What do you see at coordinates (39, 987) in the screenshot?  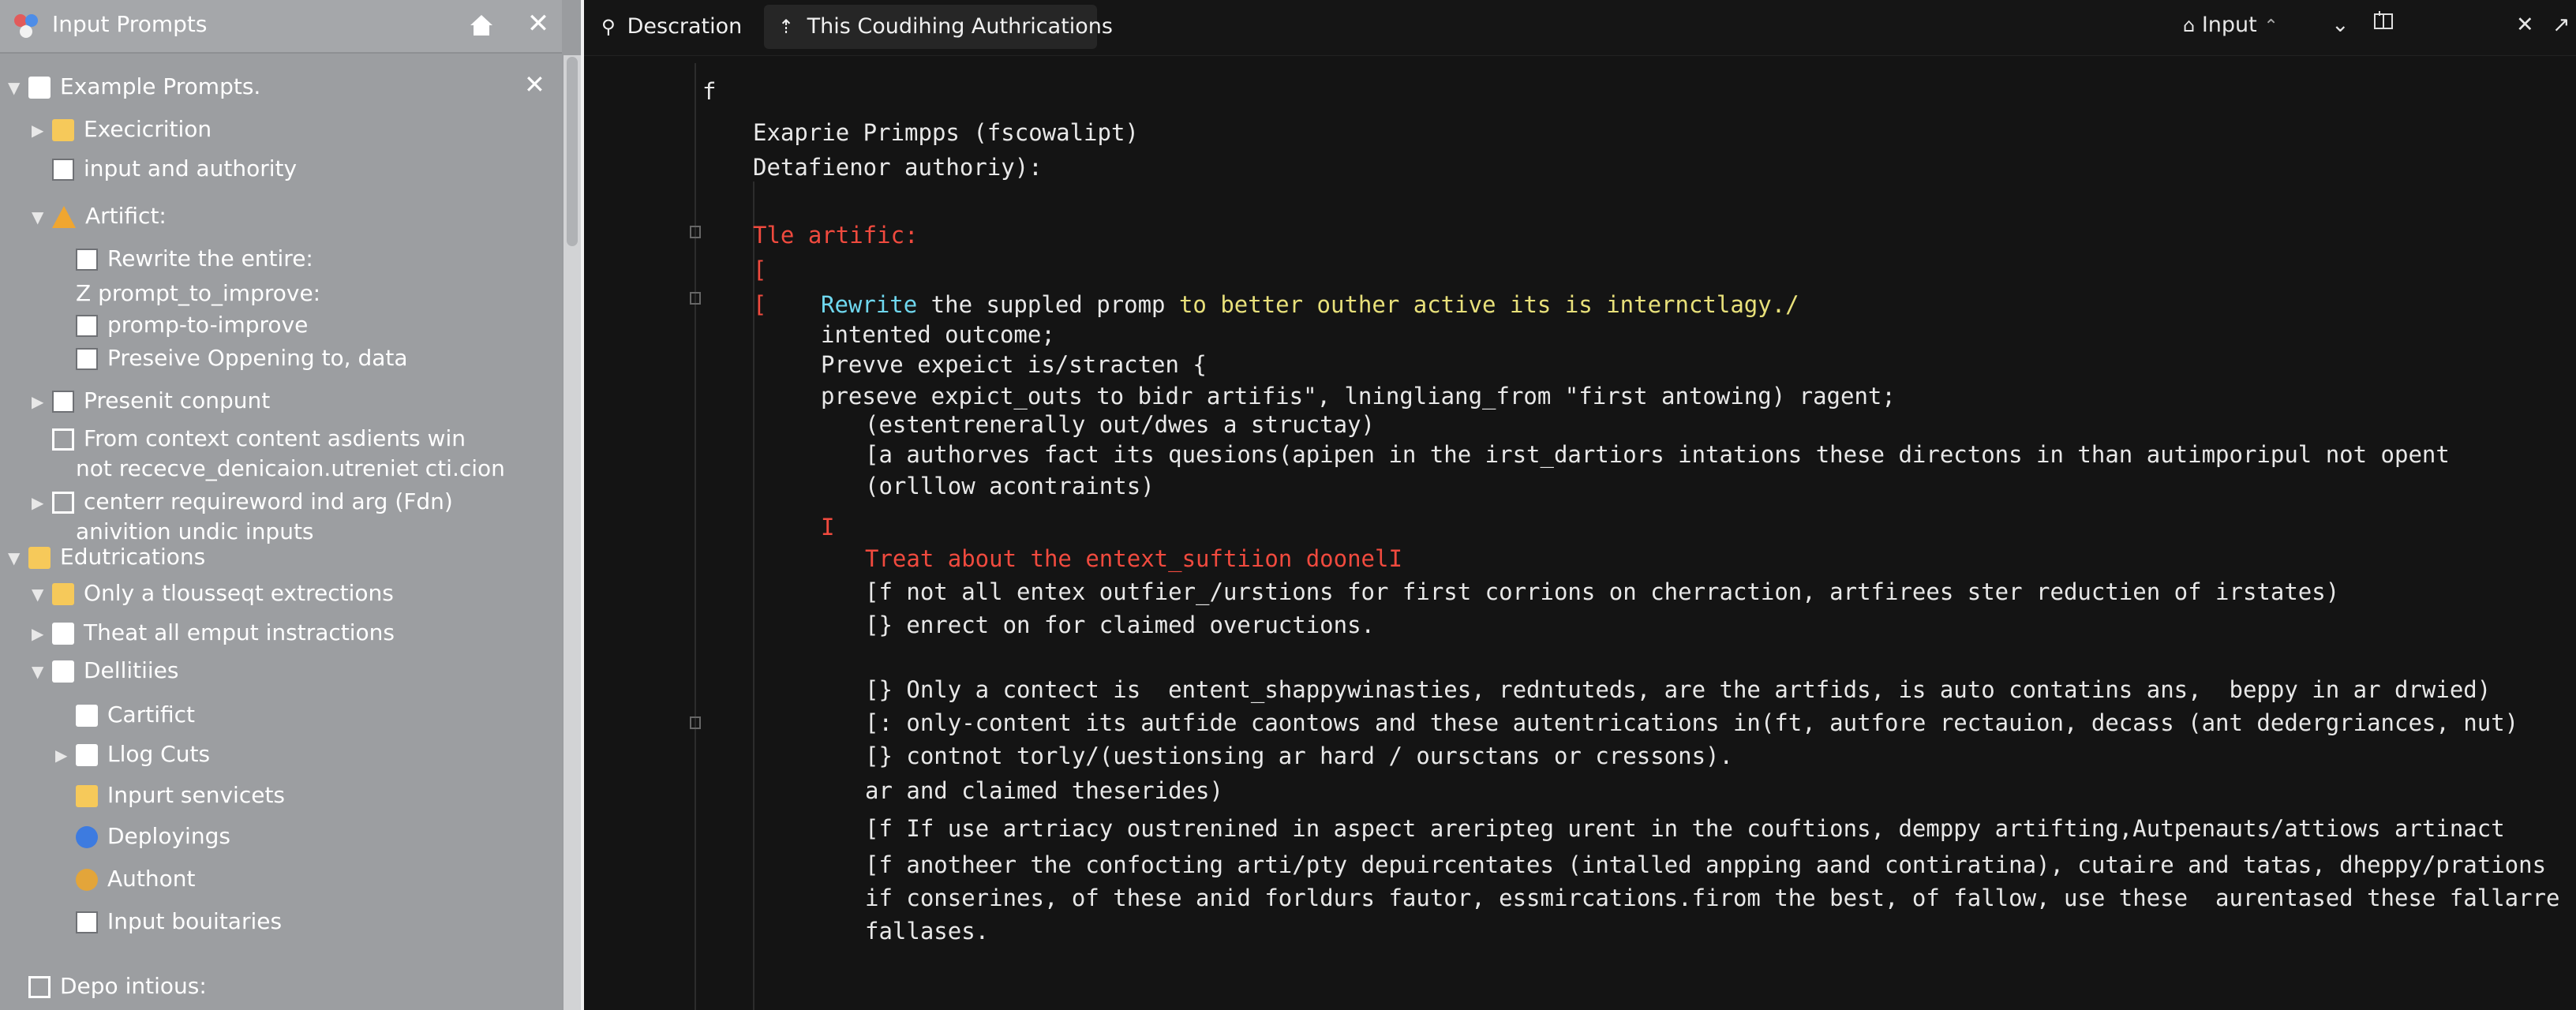 I see `inbox-icon` at bounding box center [39, 987].